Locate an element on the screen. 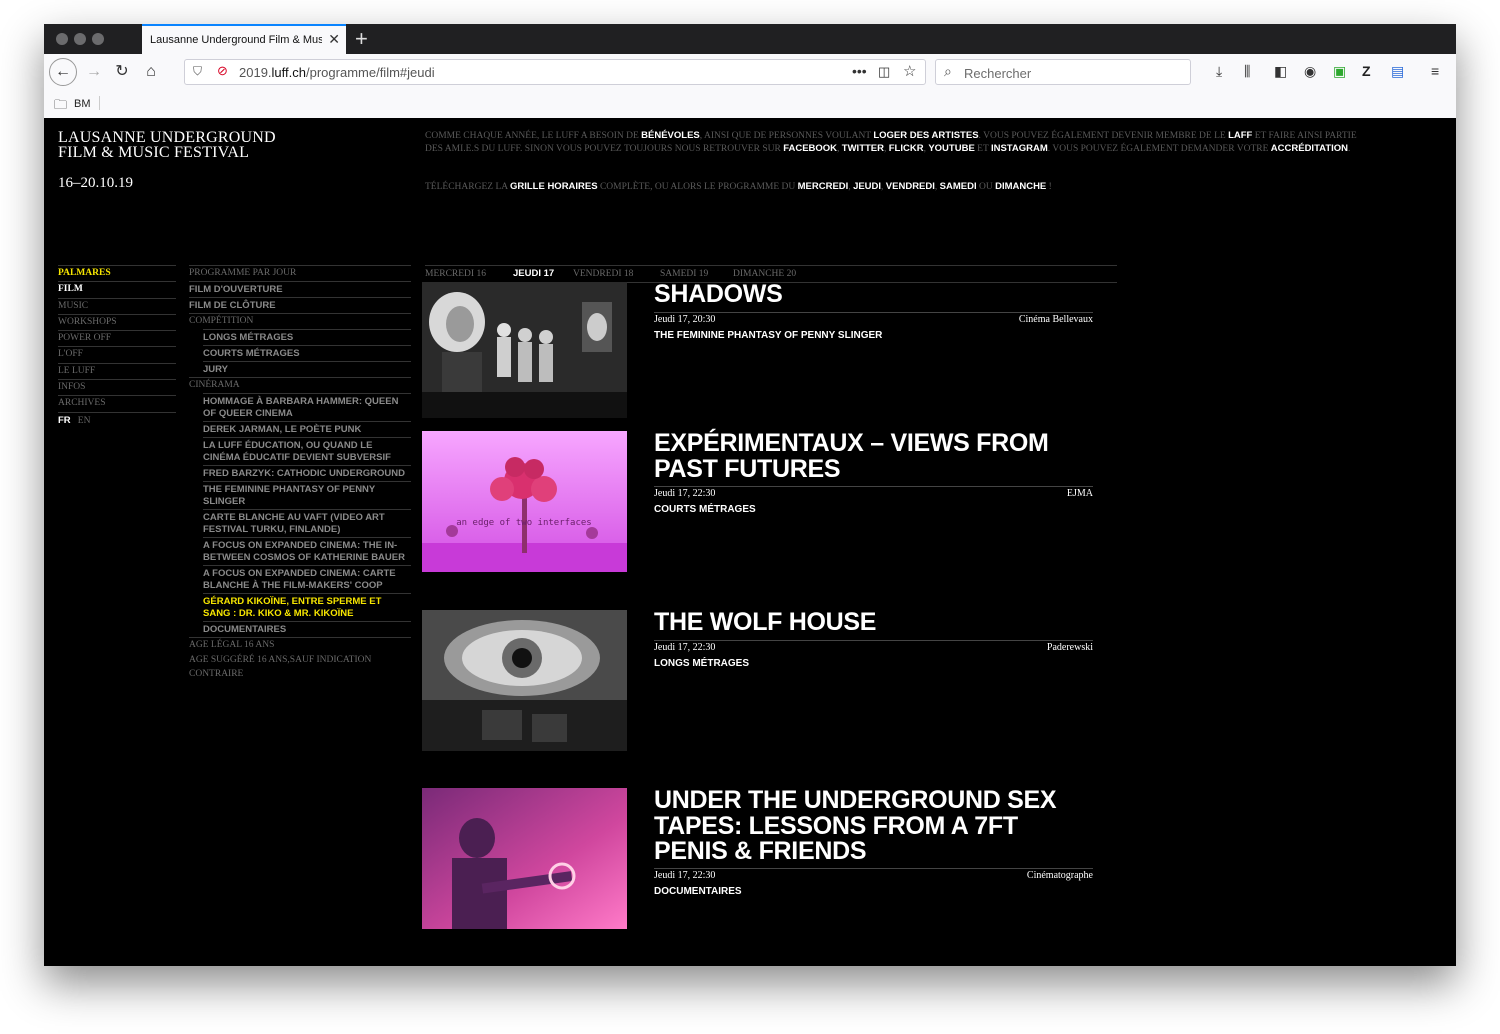 This screenshot has height=1034, width=1500. tab-mercredi-16: MERCREDI 16 is located at coordinates (455, 274).